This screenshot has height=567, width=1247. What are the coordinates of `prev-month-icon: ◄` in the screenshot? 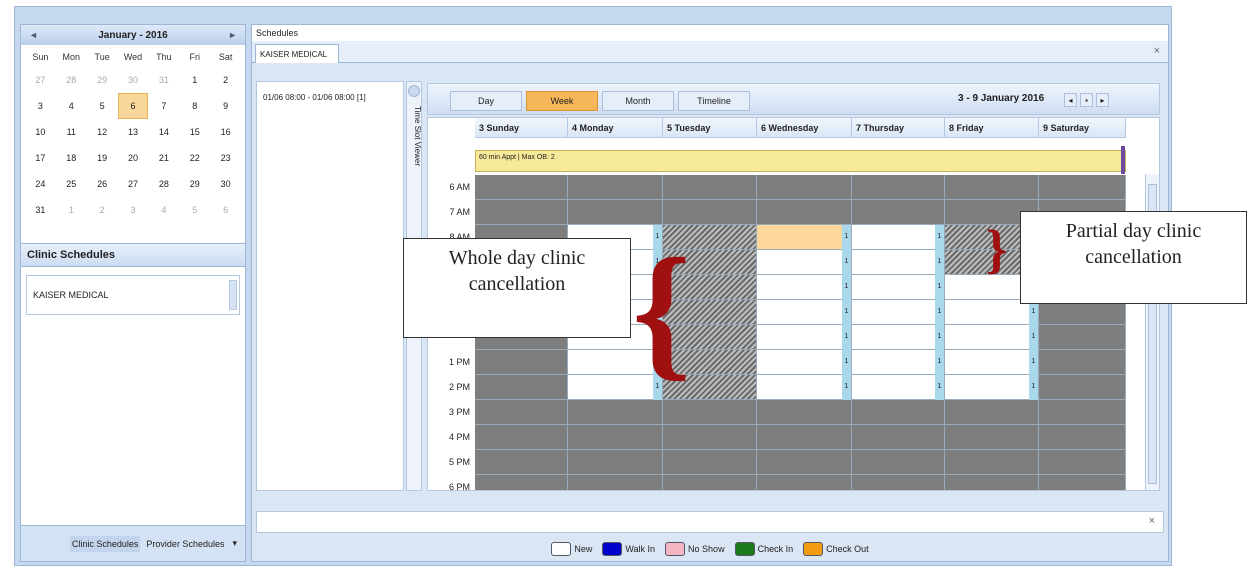 It's located at (33, 35).